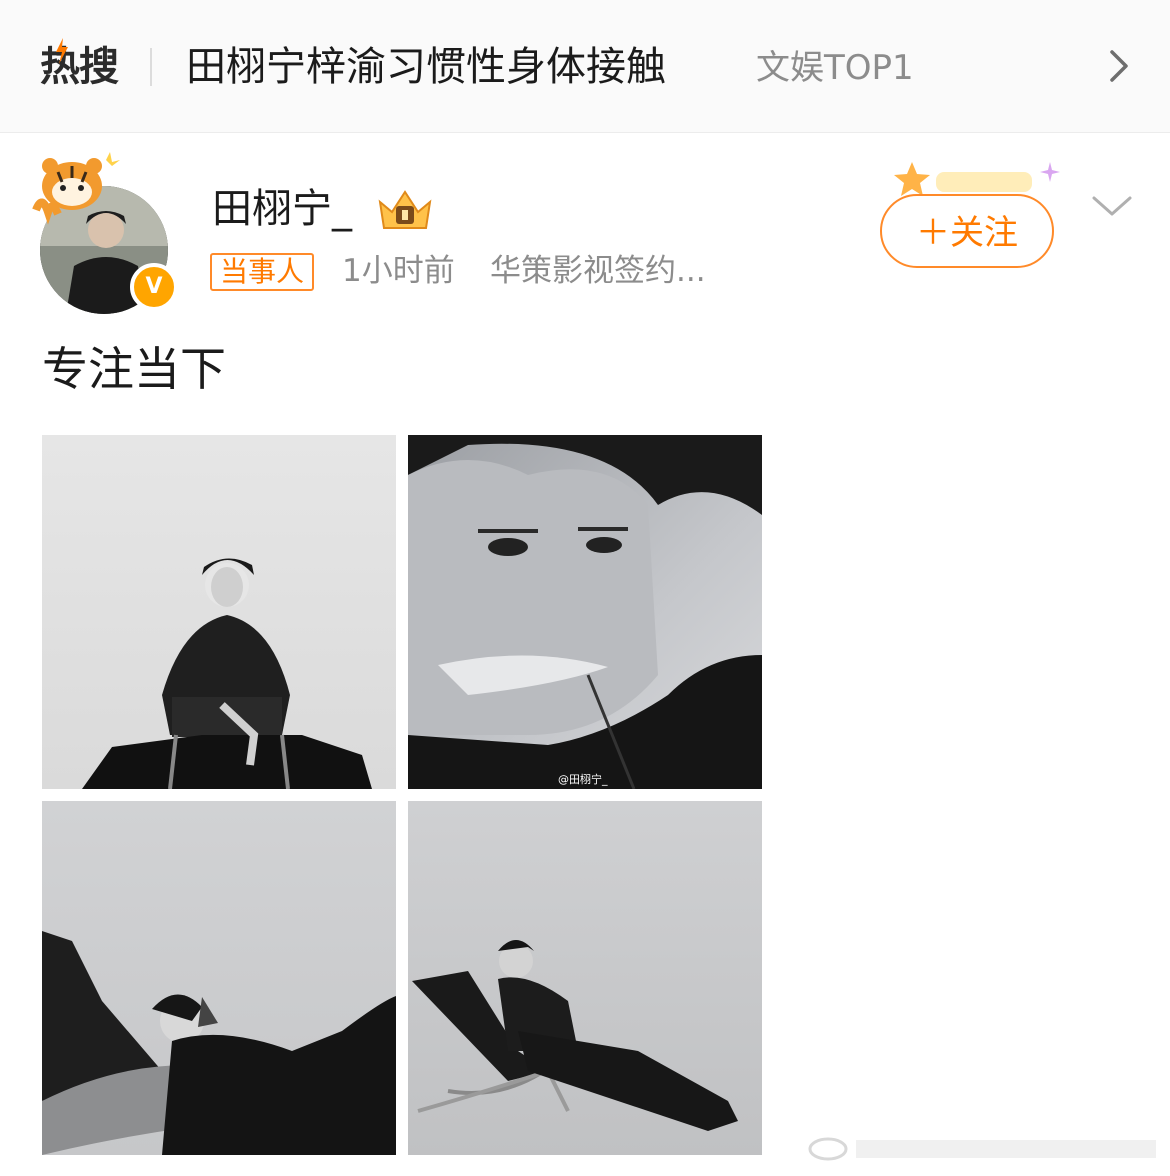 The width and height of the screenshot is (1170, 1176). What do you see at coordinates (967, 231) in the screenshot?
I see `follow-button: ＋关注` at bounding box center [967, 231].